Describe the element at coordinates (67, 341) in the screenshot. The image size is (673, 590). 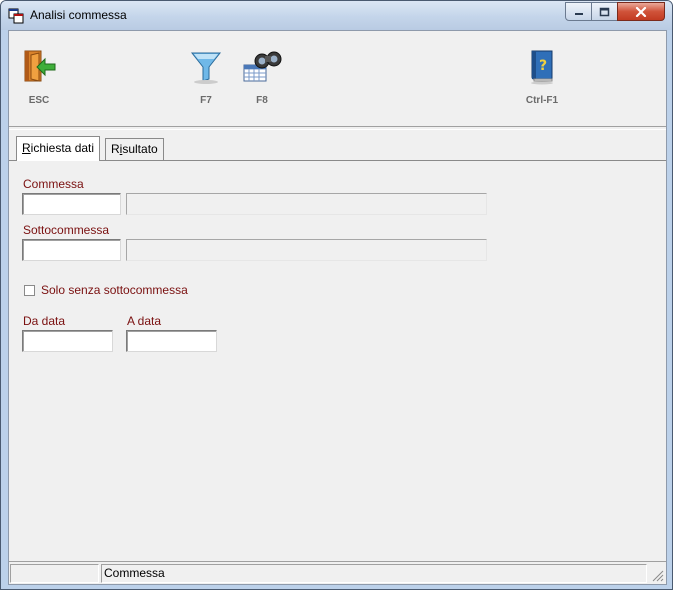
I see `da-data-input` at that location.